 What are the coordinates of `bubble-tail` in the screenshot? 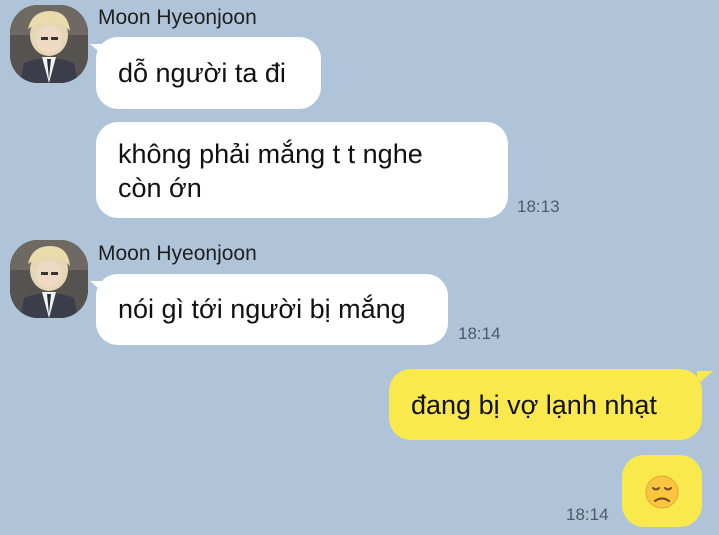 It's located at (705, 378).